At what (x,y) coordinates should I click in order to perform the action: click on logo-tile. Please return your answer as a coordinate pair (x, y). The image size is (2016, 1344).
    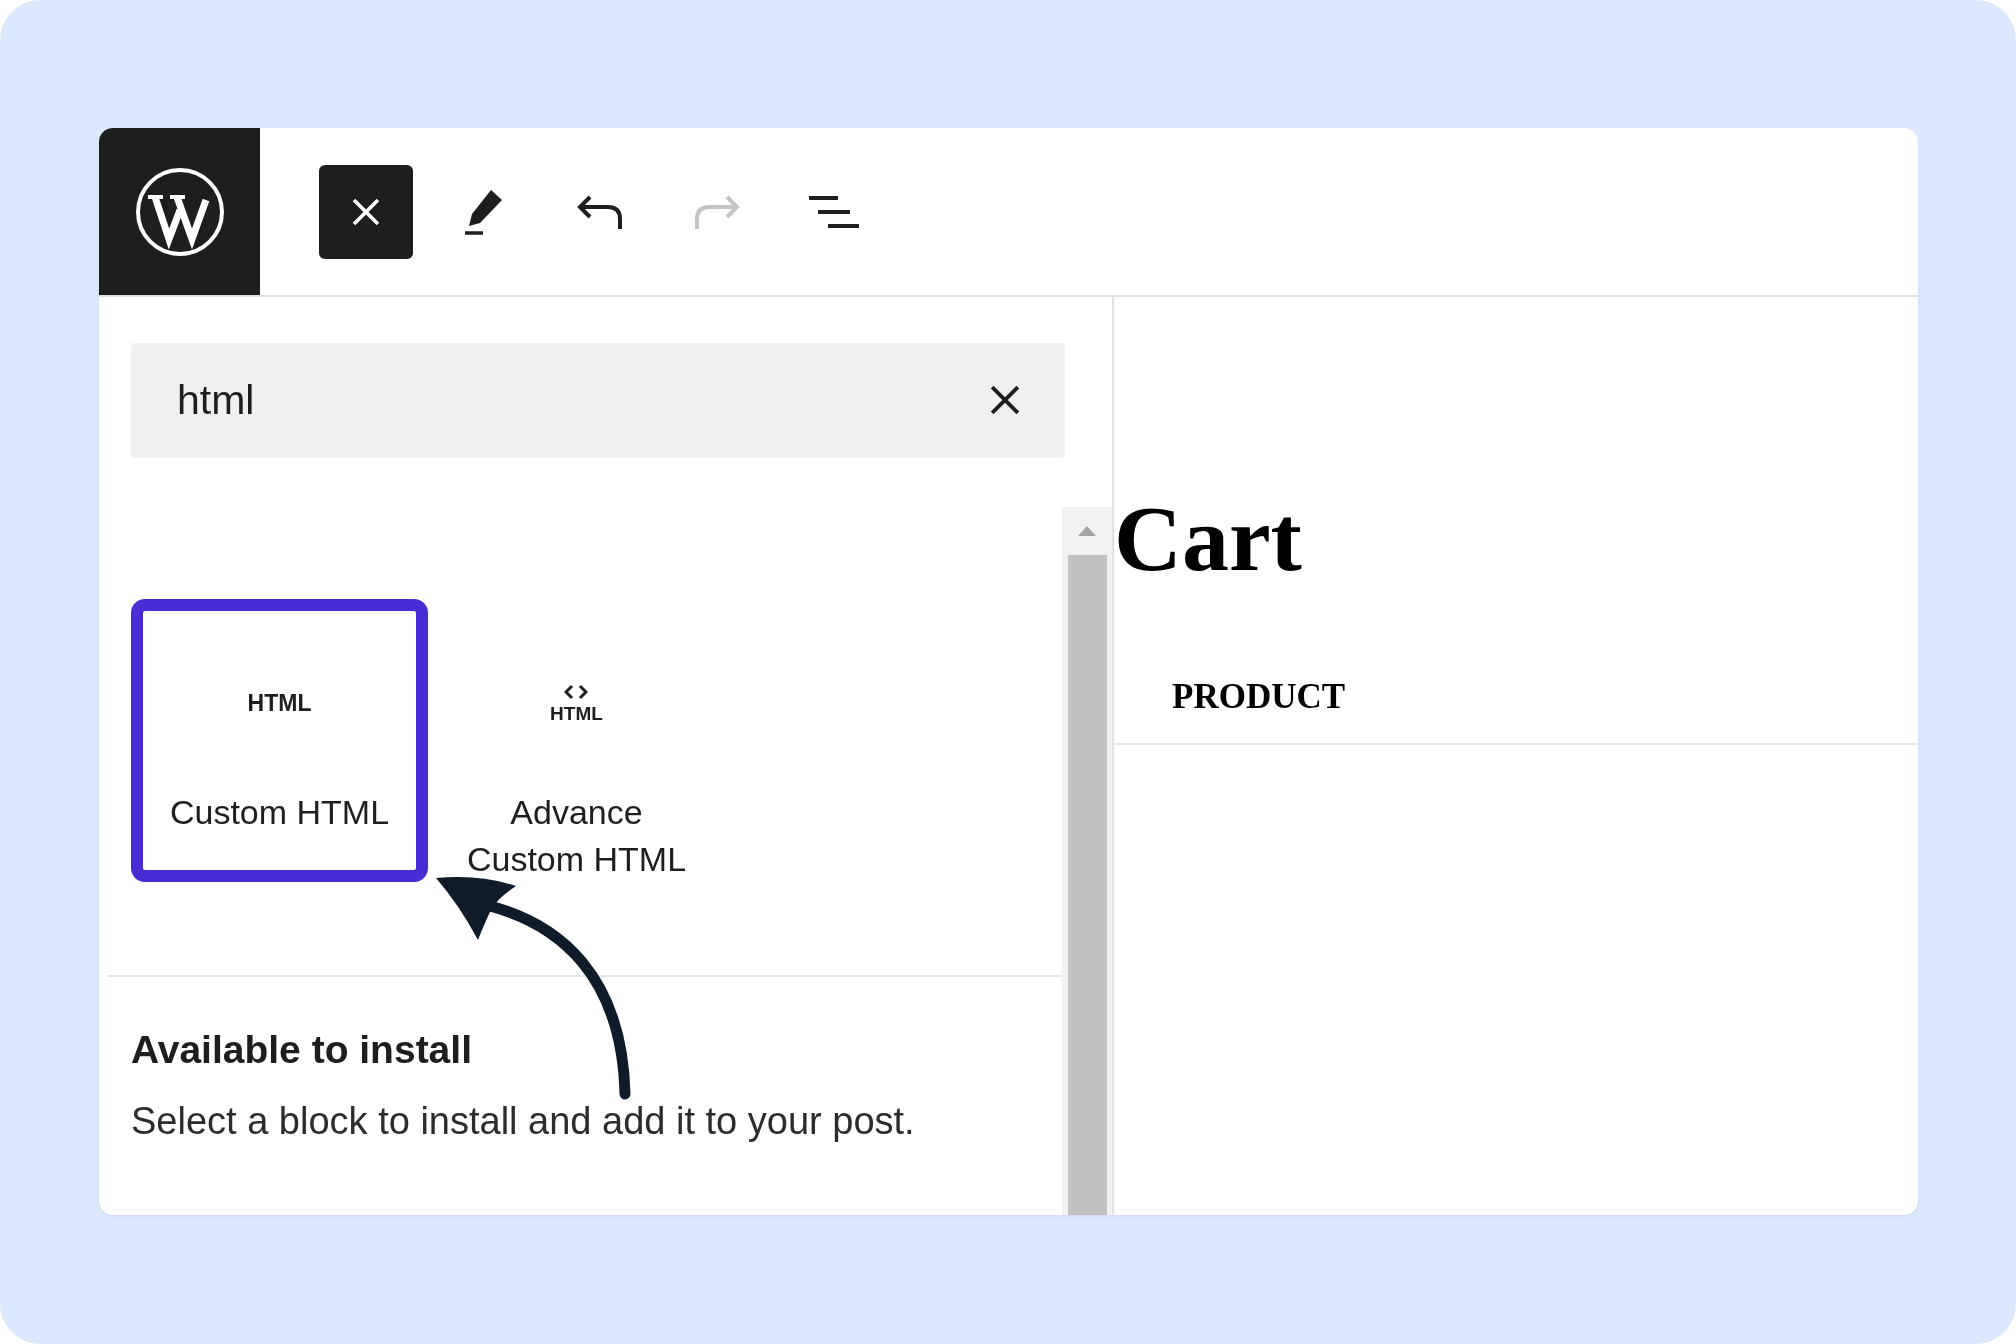
    Looking at the image, I should click on (179, 211).